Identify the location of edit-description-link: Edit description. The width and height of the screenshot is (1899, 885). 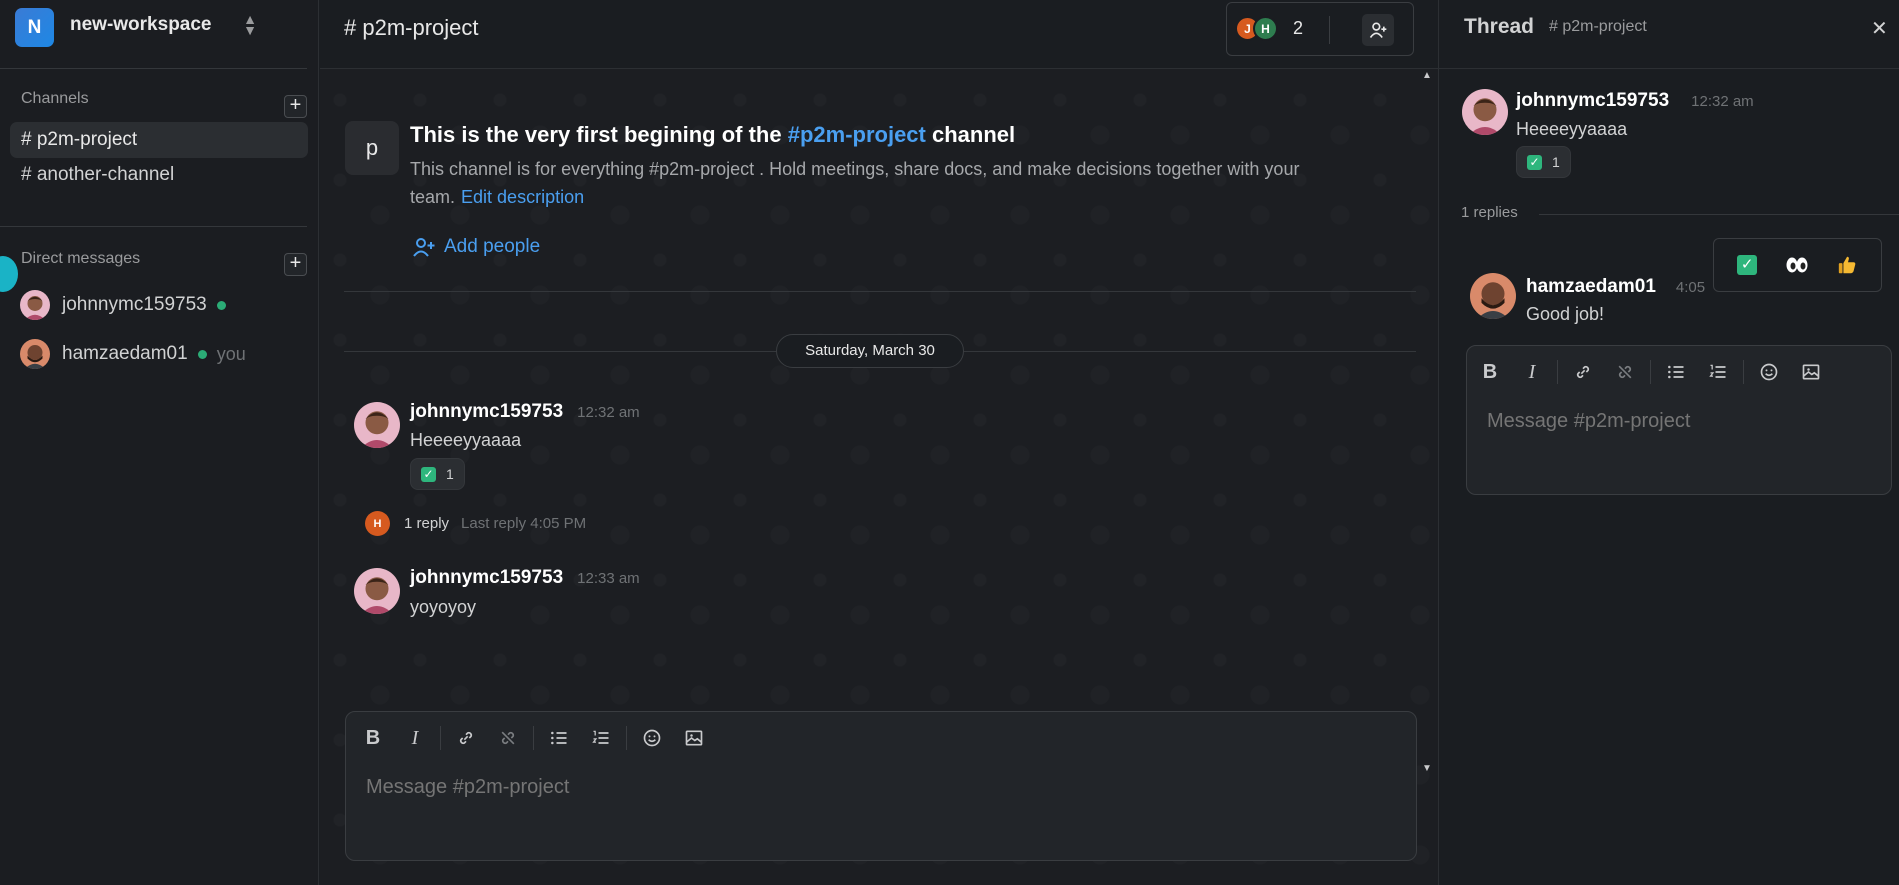
(522, 197).